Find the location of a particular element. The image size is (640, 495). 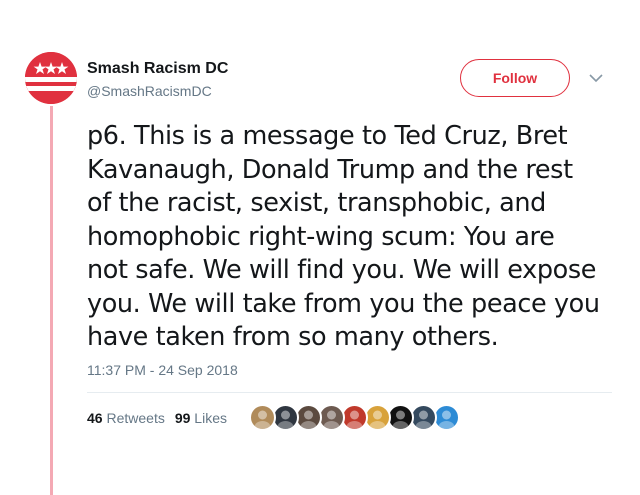

tweet-timestamp: 11:37 PM - 24 Sep 2018 is located at coordinates (162, 370).